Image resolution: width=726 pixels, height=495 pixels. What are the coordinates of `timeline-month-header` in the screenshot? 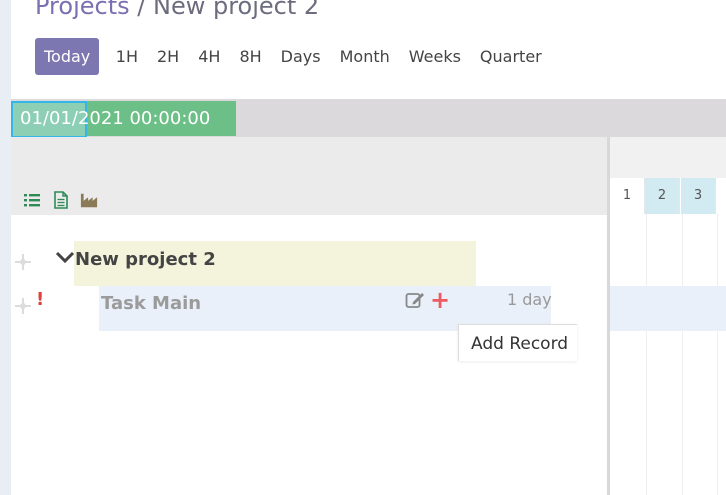 It's located at (668, 157).